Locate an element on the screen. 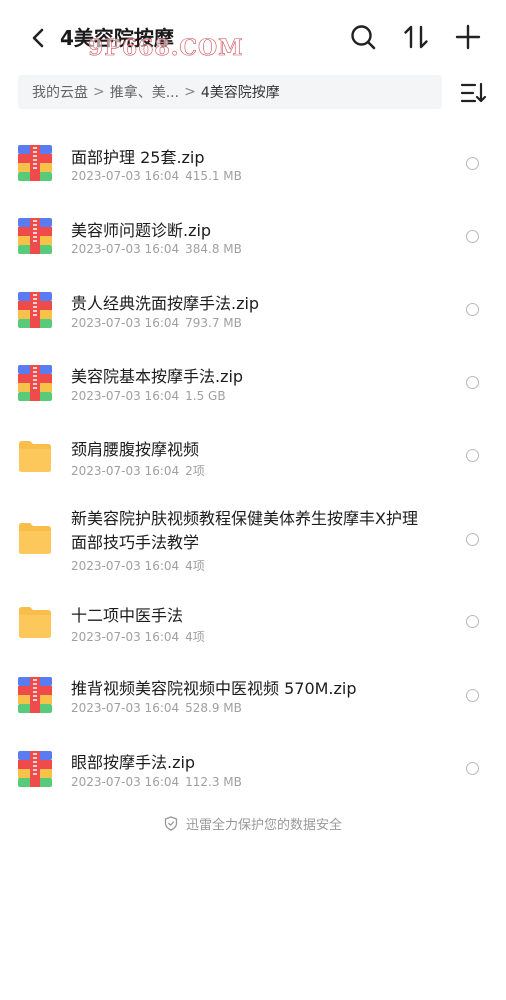 This screenshot has width=506, height=1000. chevron-left-icon is located at coordinates (38, 38).